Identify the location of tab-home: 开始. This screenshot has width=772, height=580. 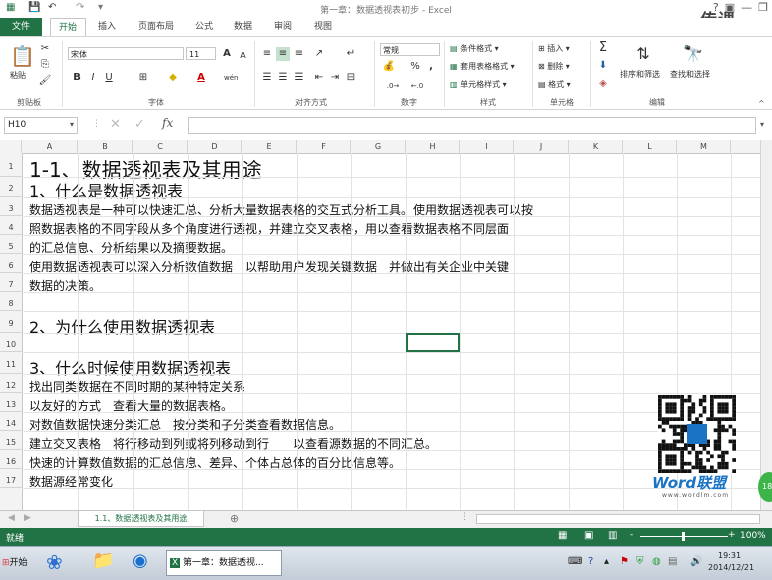
(68, 27).